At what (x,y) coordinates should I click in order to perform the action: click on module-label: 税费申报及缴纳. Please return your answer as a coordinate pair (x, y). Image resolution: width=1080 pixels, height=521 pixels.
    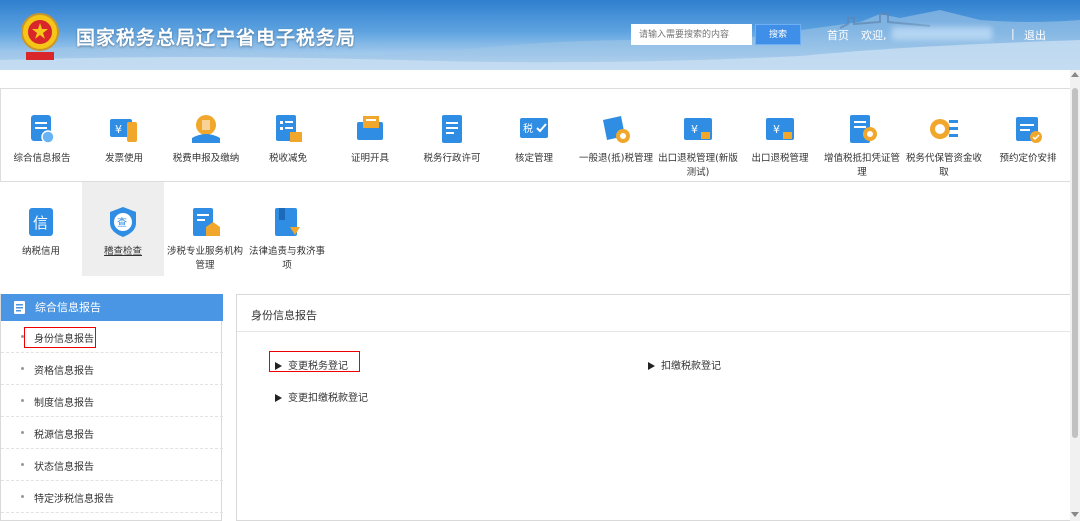
    Looking at the image, I should click on (206, 158).